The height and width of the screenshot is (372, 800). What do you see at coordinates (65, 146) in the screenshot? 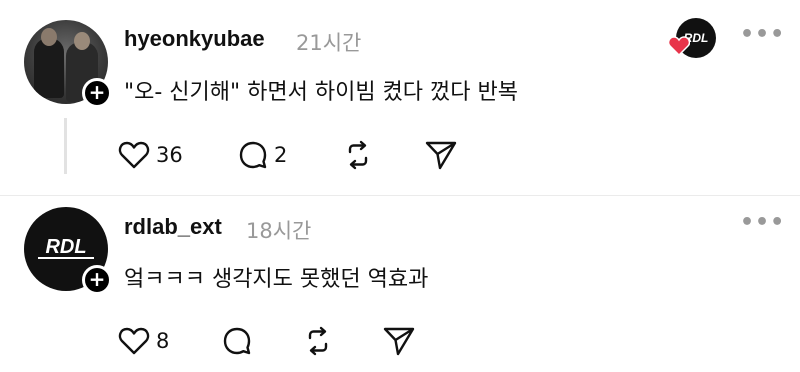
I see `thread-line` at bounding box center [65, 146].